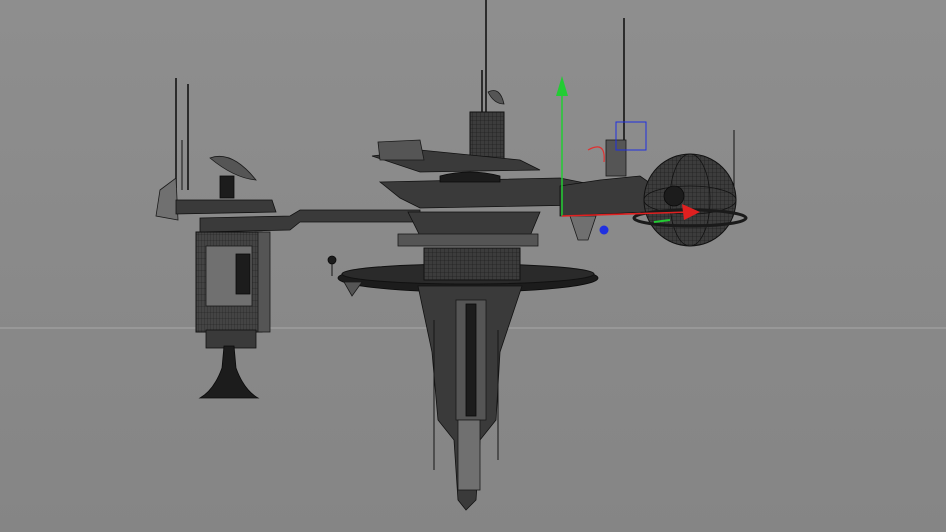 The width and height of the screenshot is (946, 532). What do you see at coordinates (653, 132) in the screenshot?
I see `right-arm-model` at bounding box center [653, 132].